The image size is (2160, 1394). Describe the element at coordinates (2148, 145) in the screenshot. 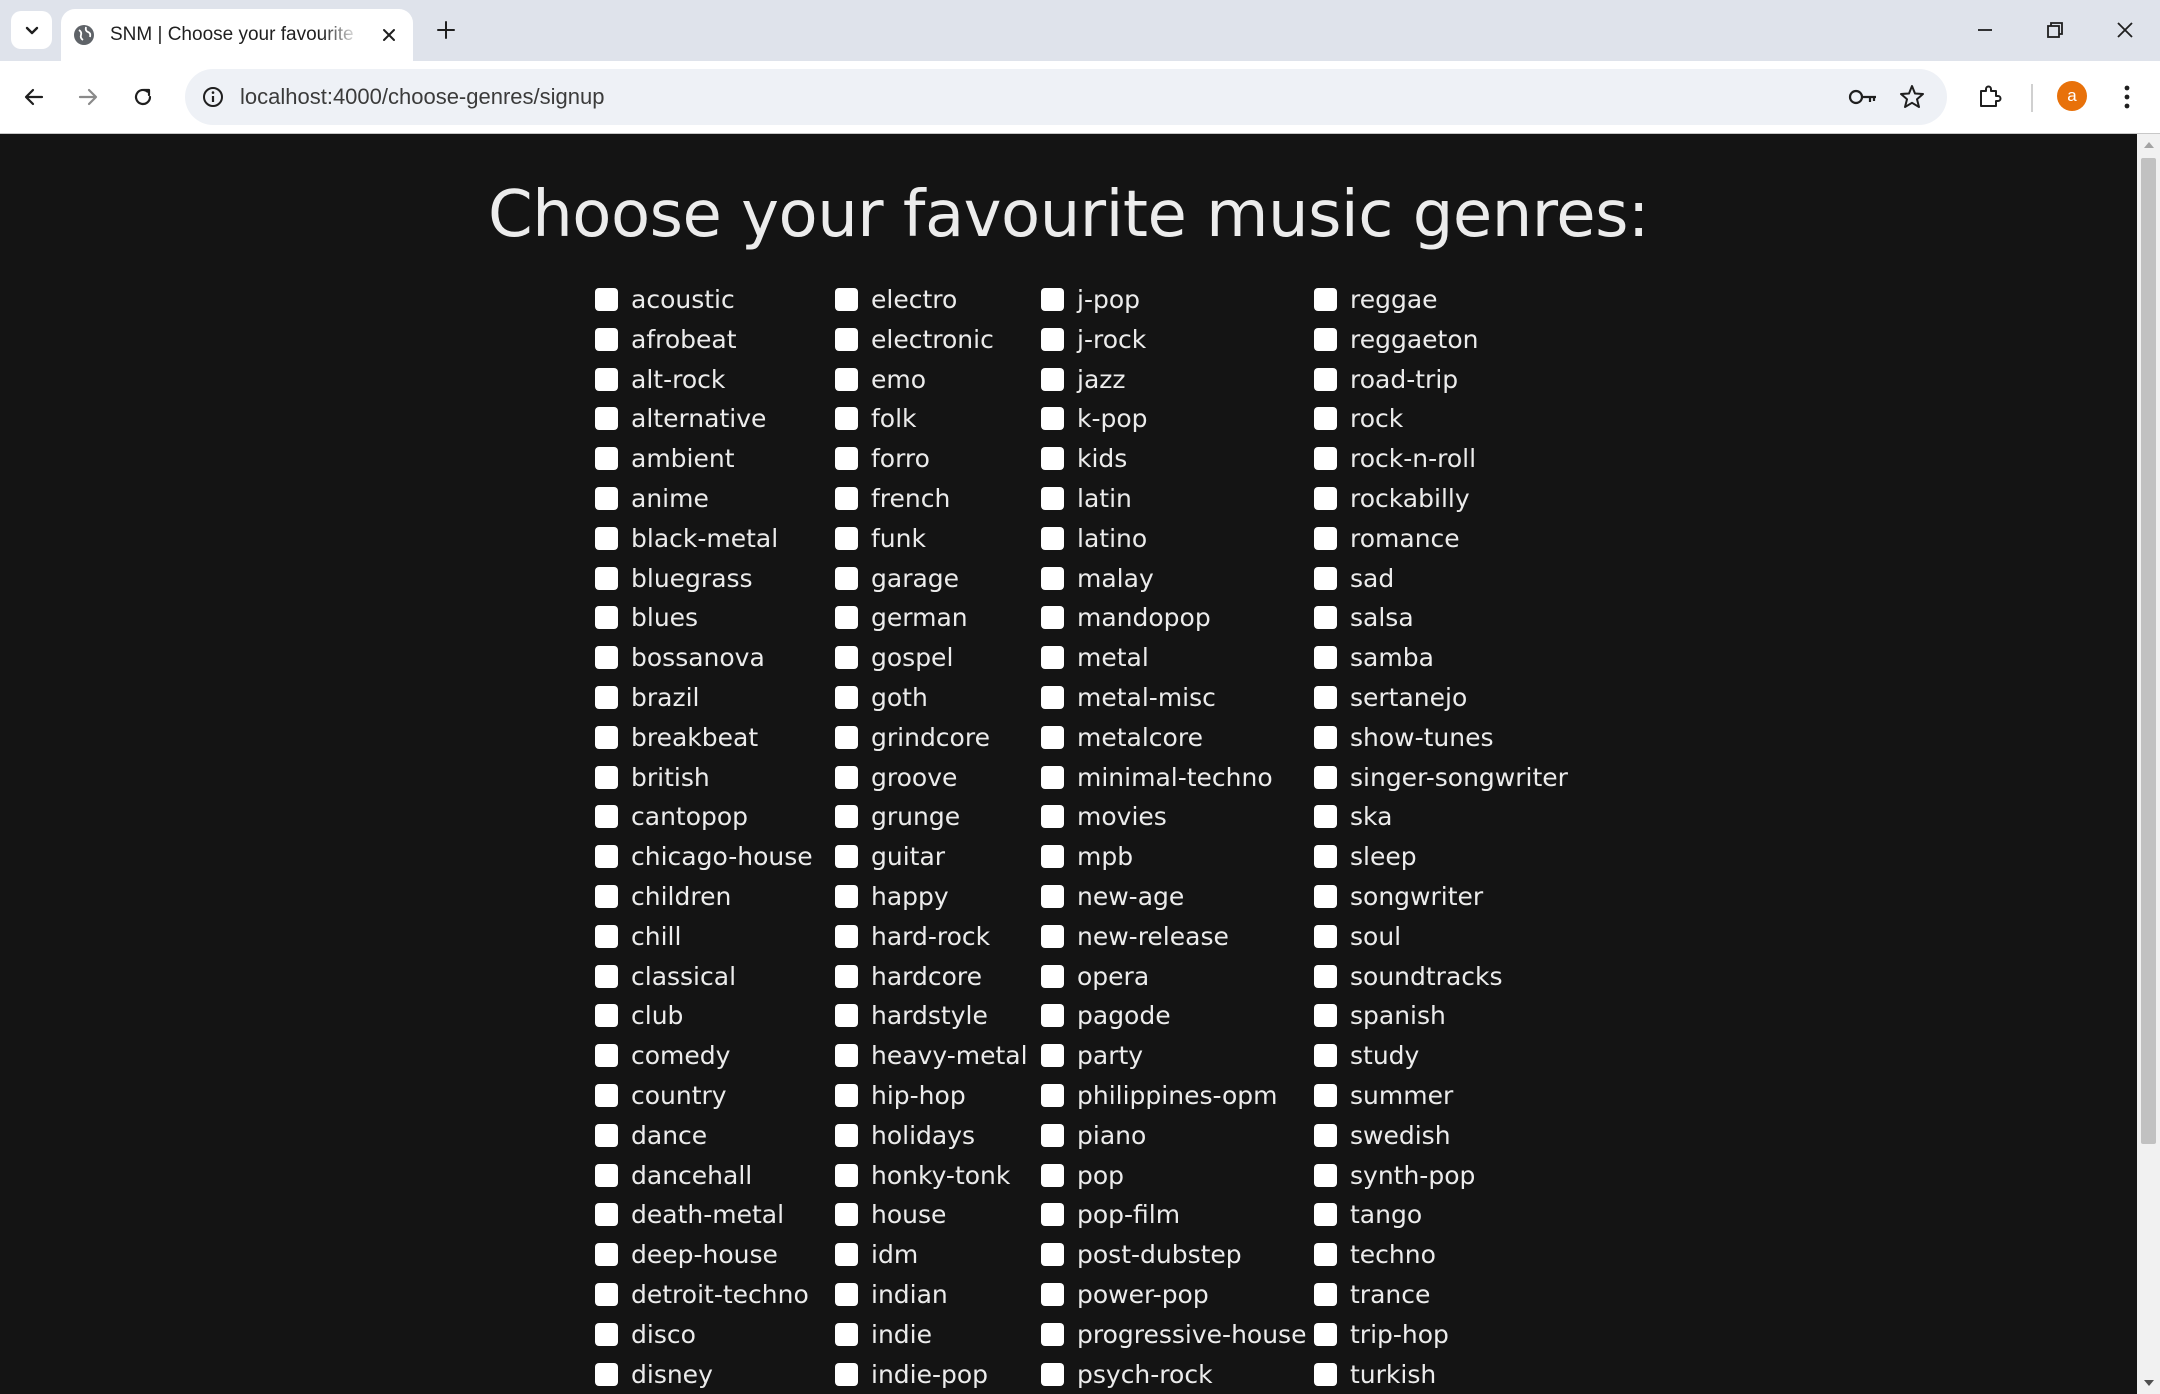

I see `scroll-up-button` at that location.